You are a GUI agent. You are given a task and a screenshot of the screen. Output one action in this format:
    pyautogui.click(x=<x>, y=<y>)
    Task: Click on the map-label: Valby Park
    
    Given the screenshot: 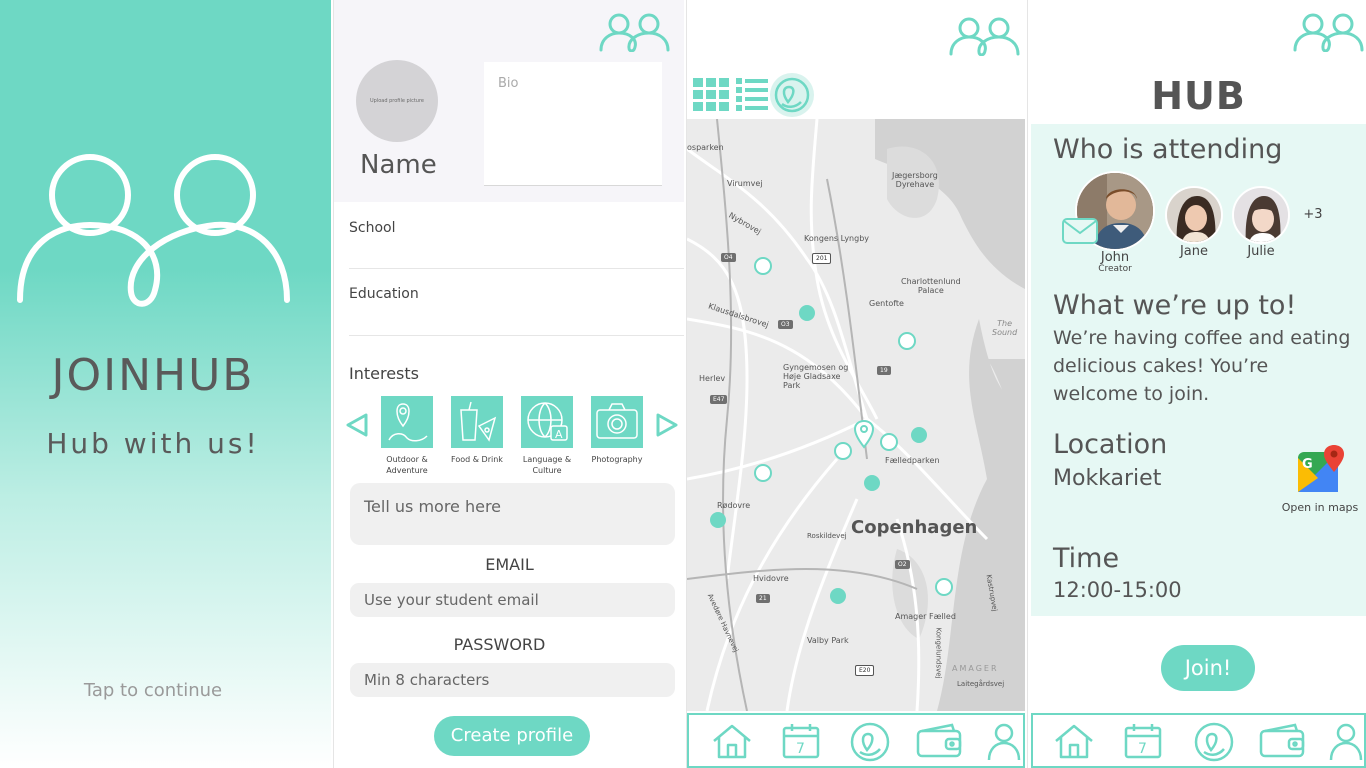 What is the action you would take?
    pyautogui.click(x=828, y=640)
    